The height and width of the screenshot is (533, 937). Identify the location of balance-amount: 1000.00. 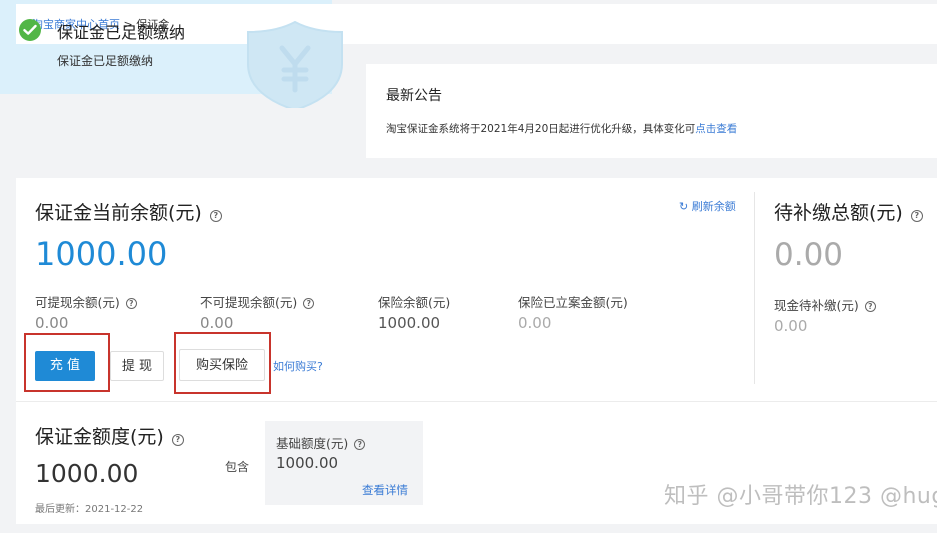
(101, 254).